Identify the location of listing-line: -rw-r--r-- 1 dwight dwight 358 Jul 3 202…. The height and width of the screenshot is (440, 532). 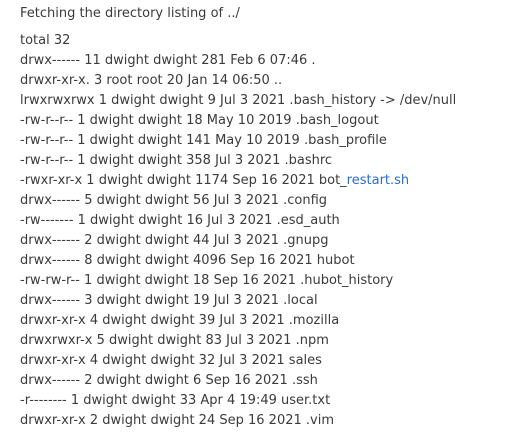
(176, 160).